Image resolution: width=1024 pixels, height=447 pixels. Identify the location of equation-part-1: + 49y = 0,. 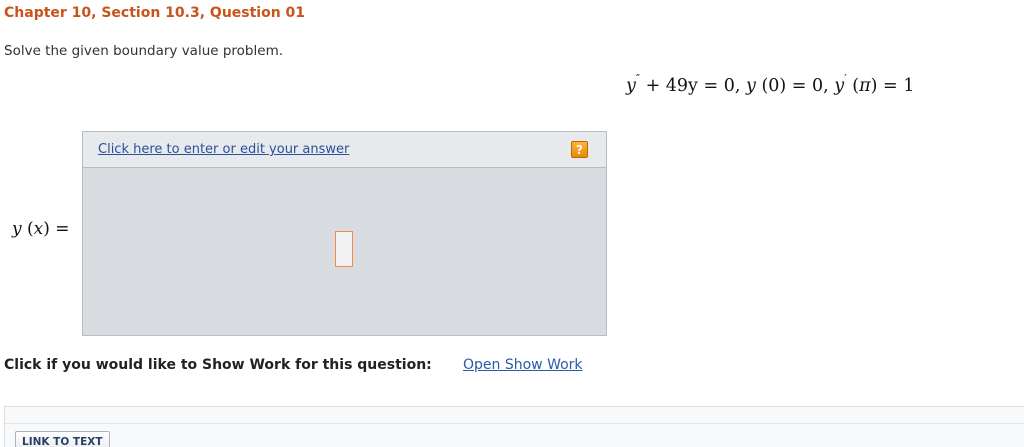
(693, 86).